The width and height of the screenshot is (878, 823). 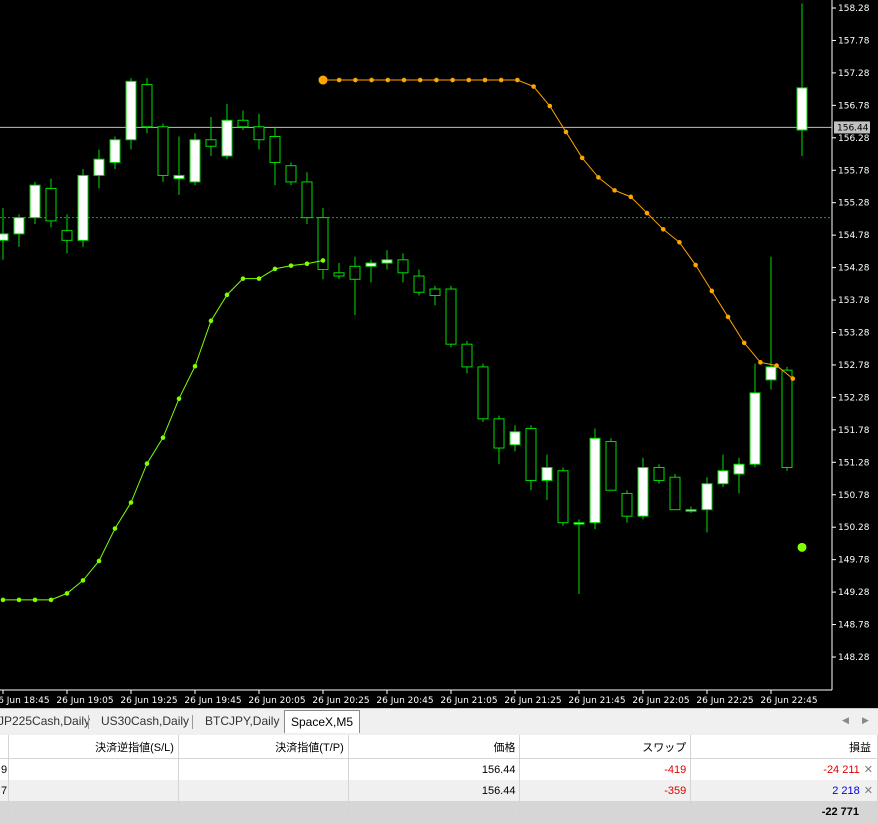 What do you see at coordinates (854, 204) in the screenshot?
I see `y-tick-label: 155.28` at bounding box center [854, 204].